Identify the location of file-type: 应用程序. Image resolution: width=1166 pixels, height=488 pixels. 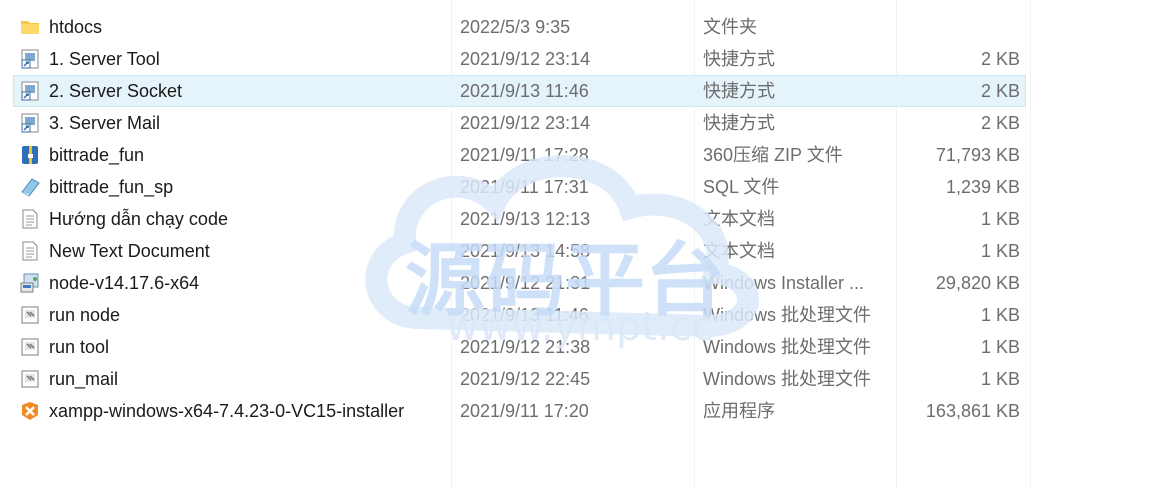
(739, 411).